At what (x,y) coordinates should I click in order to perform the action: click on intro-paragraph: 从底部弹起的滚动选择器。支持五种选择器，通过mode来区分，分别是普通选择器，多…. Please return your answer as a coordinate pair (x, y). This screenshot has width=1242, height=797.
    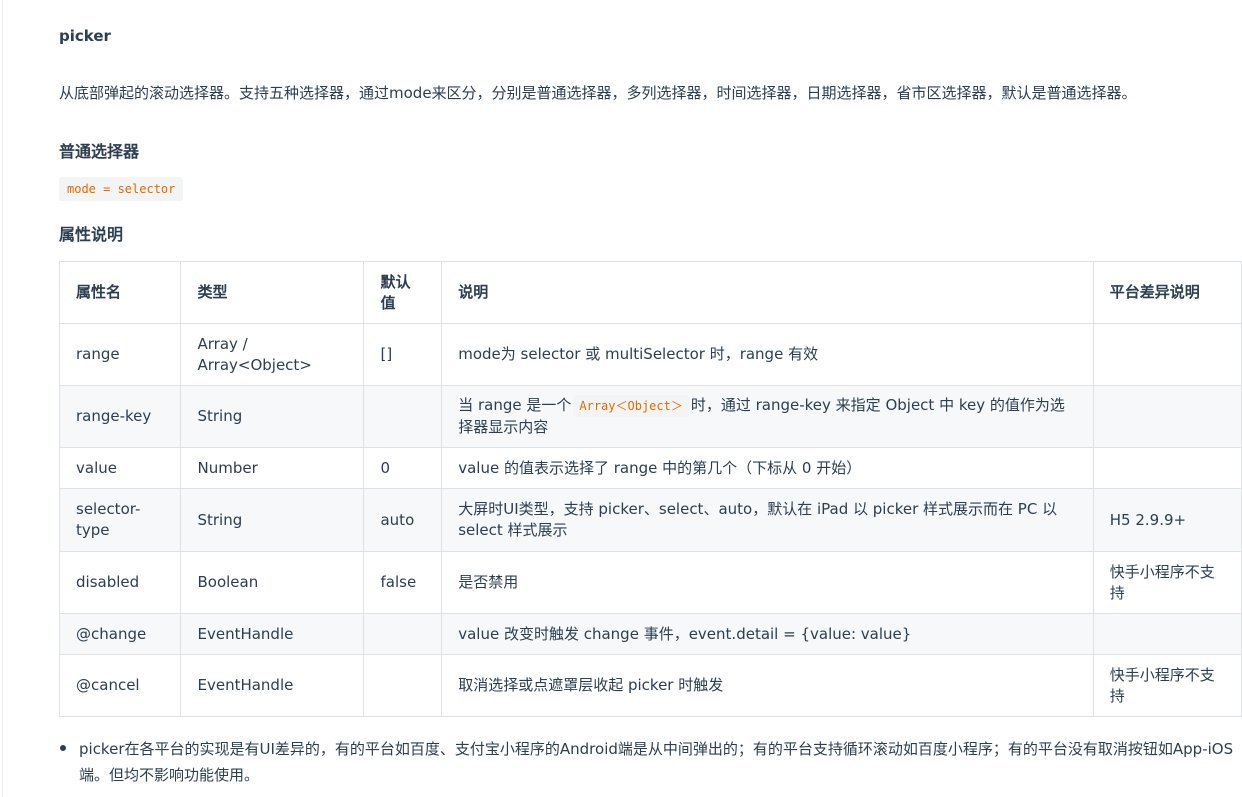
    Looking at the image, I should click on (598, 93).